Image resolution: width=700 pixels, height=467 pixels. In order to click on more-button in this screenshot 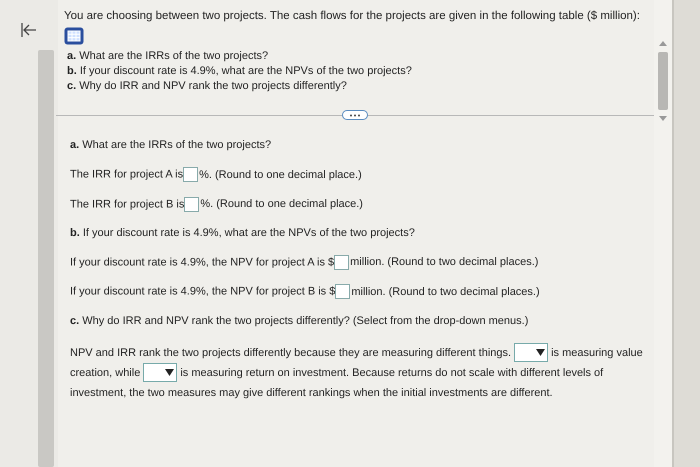, I will do `click(355, 115)`.